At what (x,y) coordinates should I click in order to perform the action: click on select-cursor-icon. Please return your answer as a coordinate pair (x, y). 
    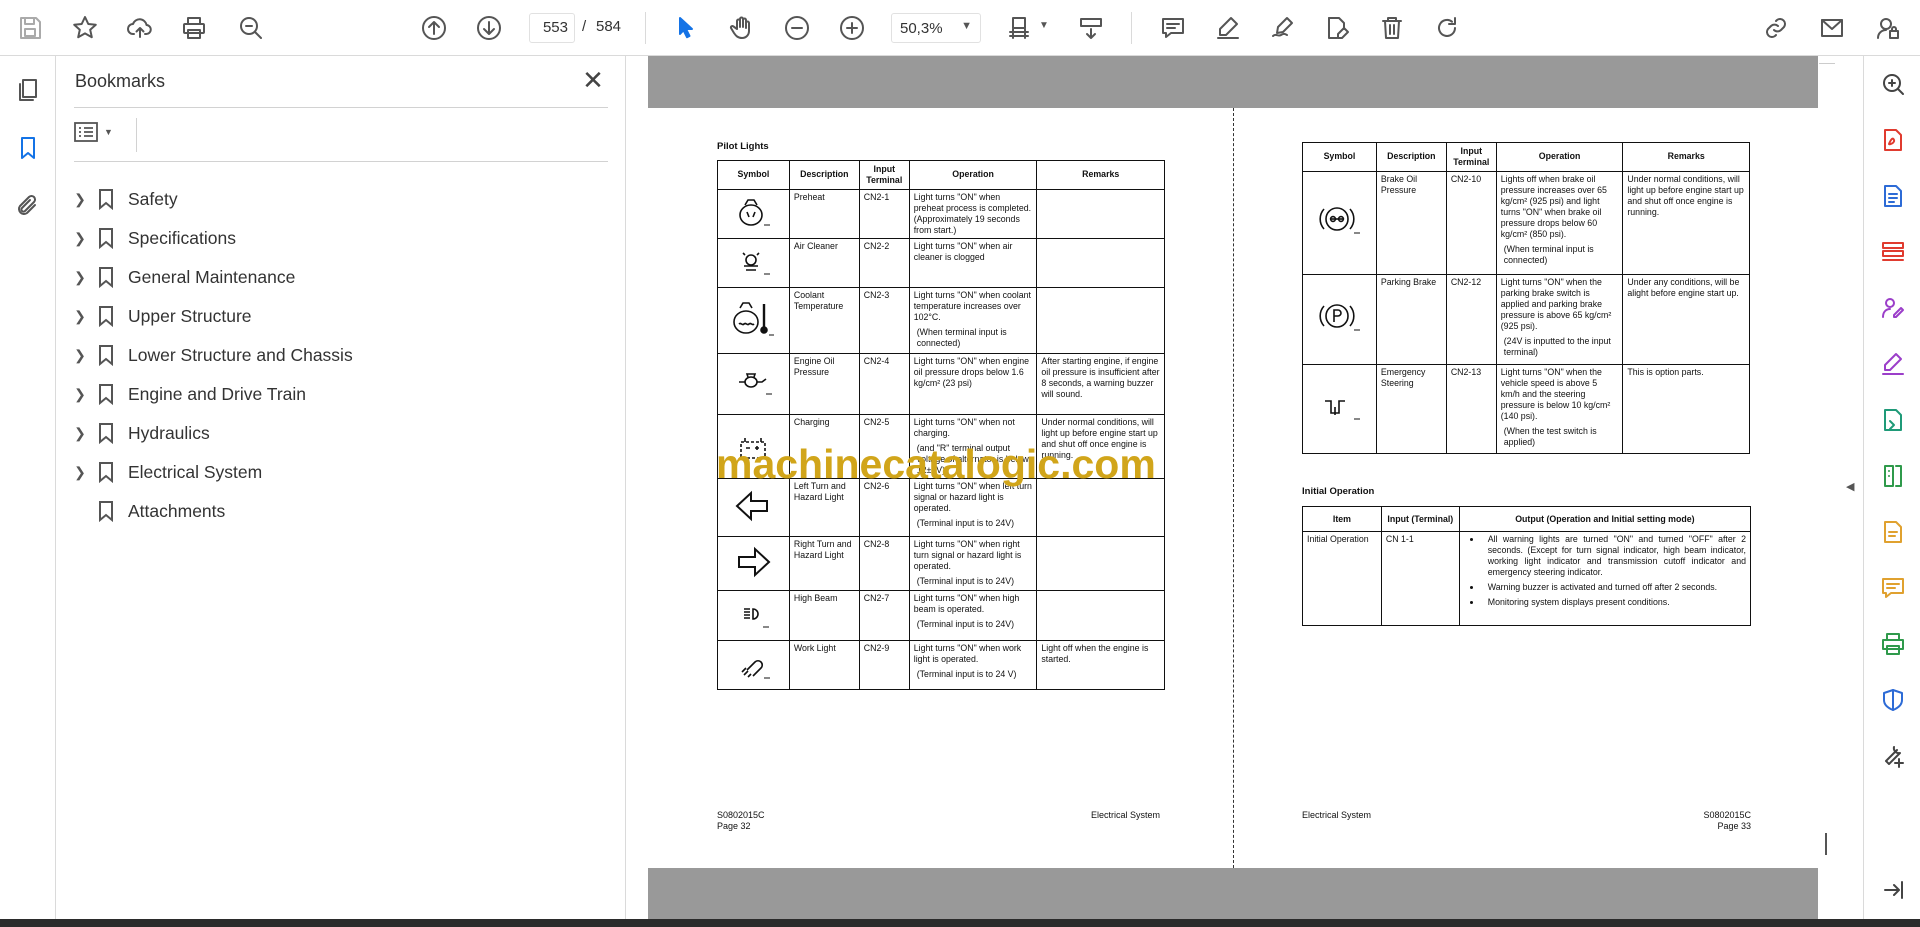
    Looking at the image, I should click on (686, 28).